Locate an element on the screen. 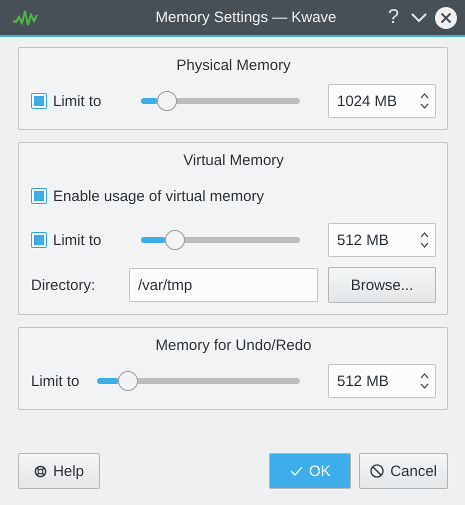 Image resolution: width=465 pixels, height=505 pixels. cancel-button: Cancel is located at coordinates (403, 471).